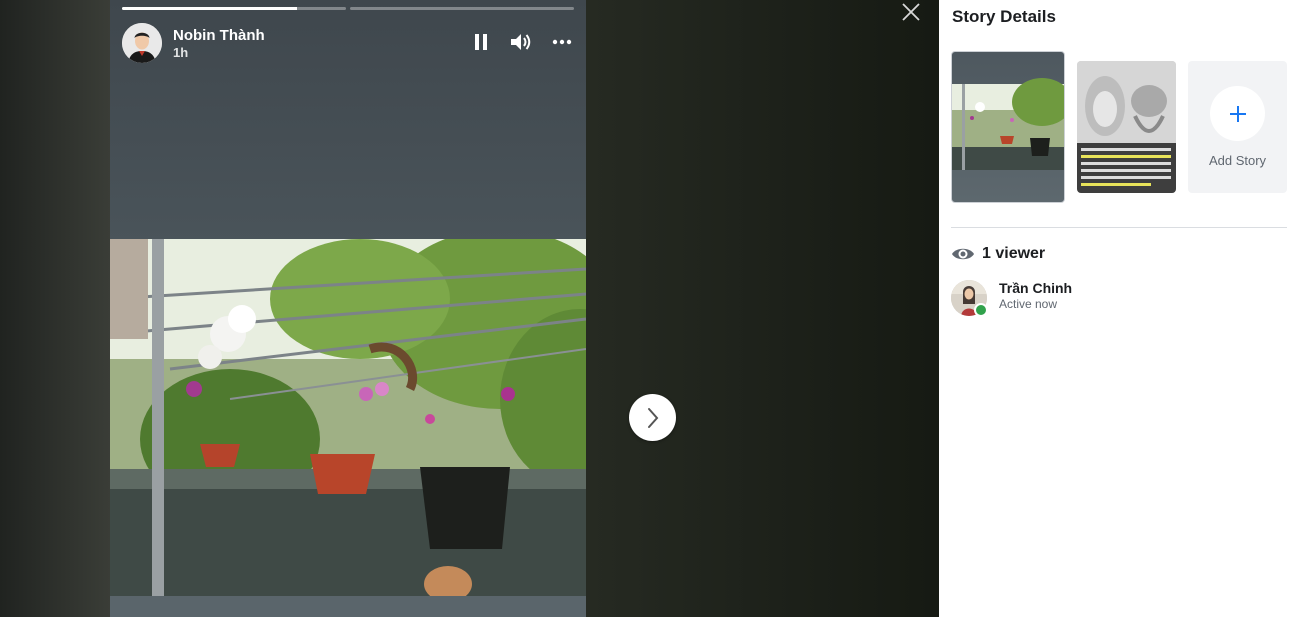  I want to click on more-options-button, so click(562, 42).